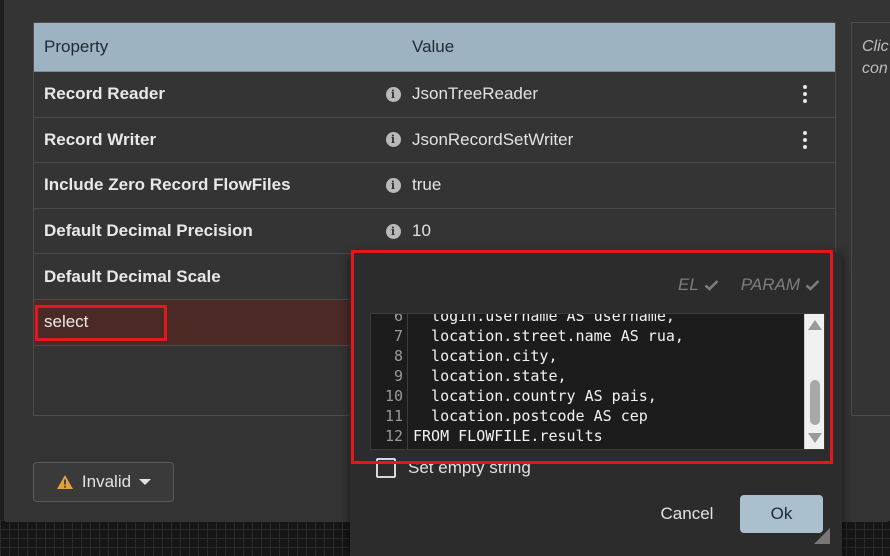 This screenshot has width=890, height=556. What do you see at coordinates (520, 396) in the screenshot?
I see `code-line: 10 location.country AS pais,` at bounding box center [520, 396].